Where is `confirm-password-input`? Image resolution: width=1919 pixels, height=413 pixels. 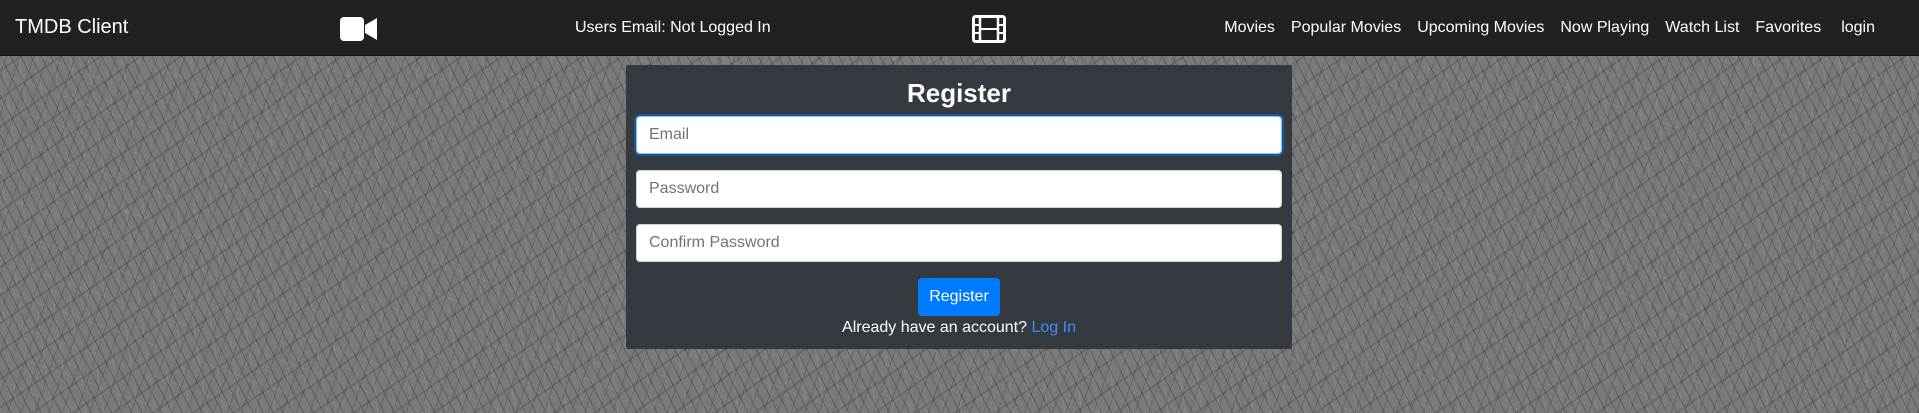
confirm-password-input is located at coordinates (959, 243).